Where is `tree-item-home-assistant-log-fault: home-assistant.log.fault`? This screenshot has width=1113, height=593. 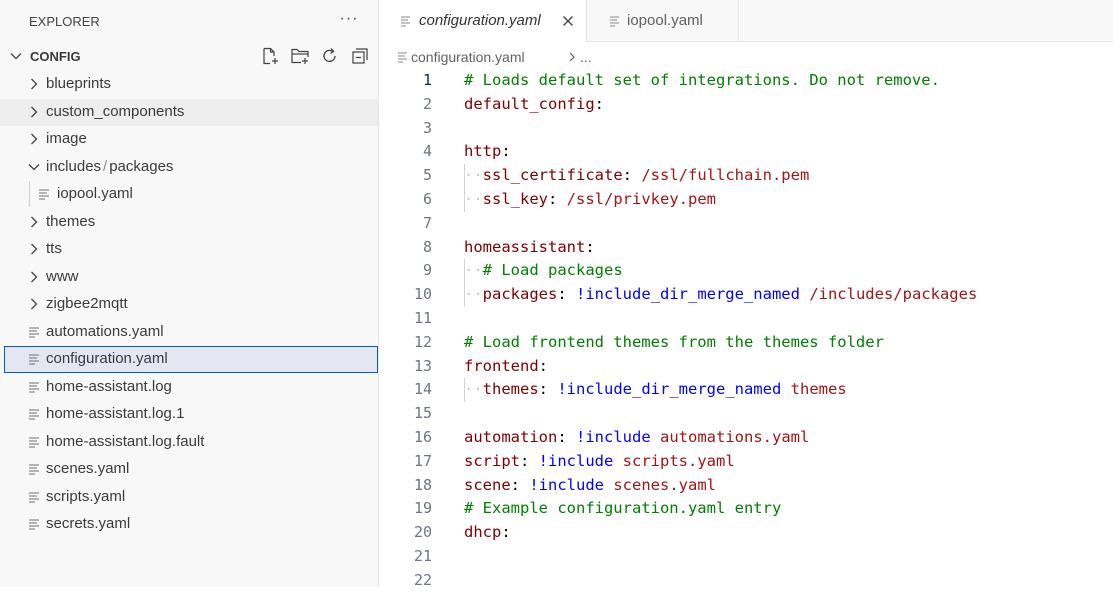
tree-item-home-assistant-log-fault: home-assistant.log.fault is located at coordinates (189, 442).